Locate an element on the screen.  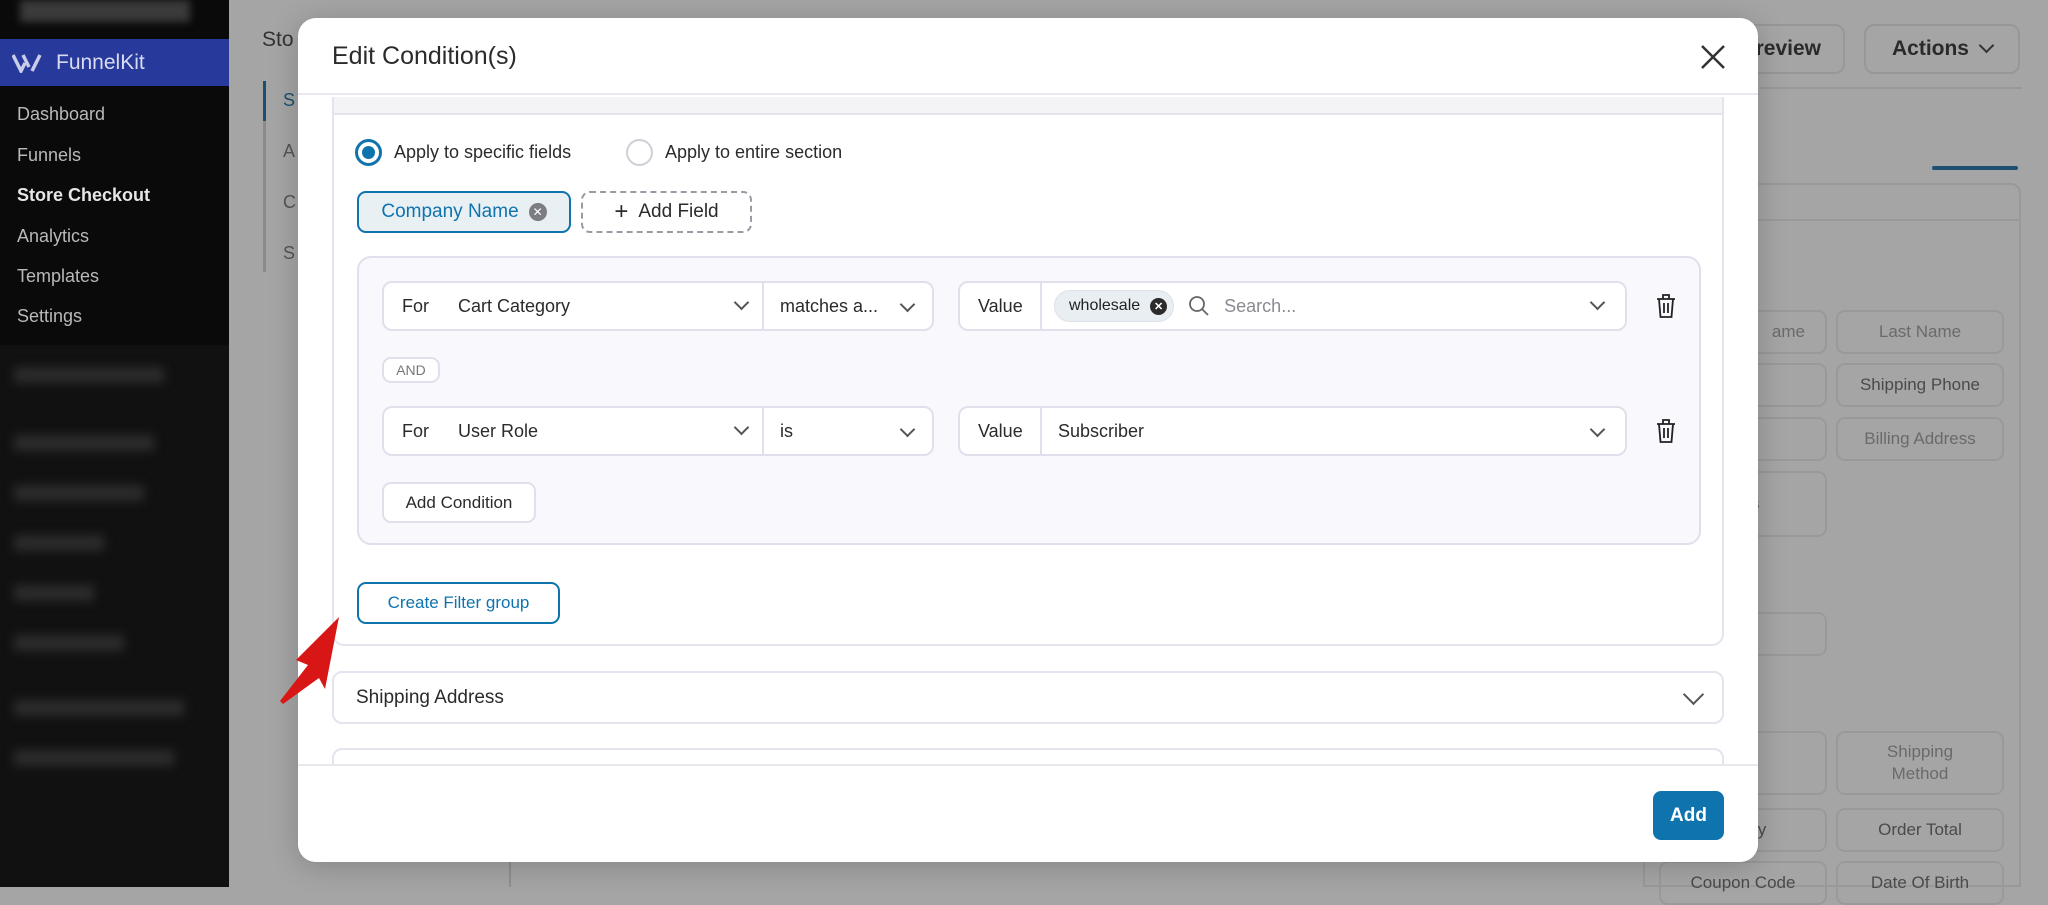
bg-field-chip: Order Total is located at coordinates (1920, 830).